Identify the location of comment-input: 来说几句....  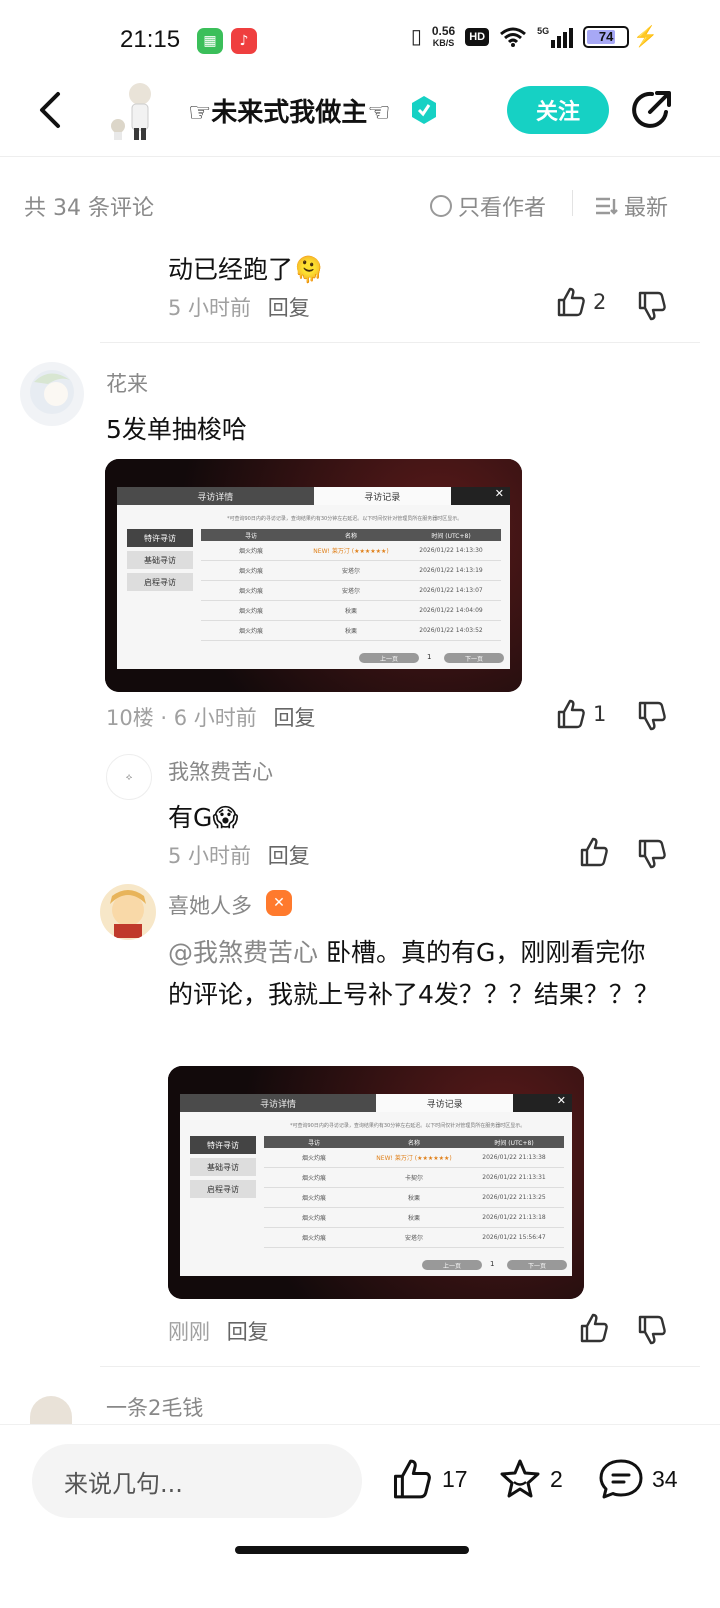
(197, 1481).